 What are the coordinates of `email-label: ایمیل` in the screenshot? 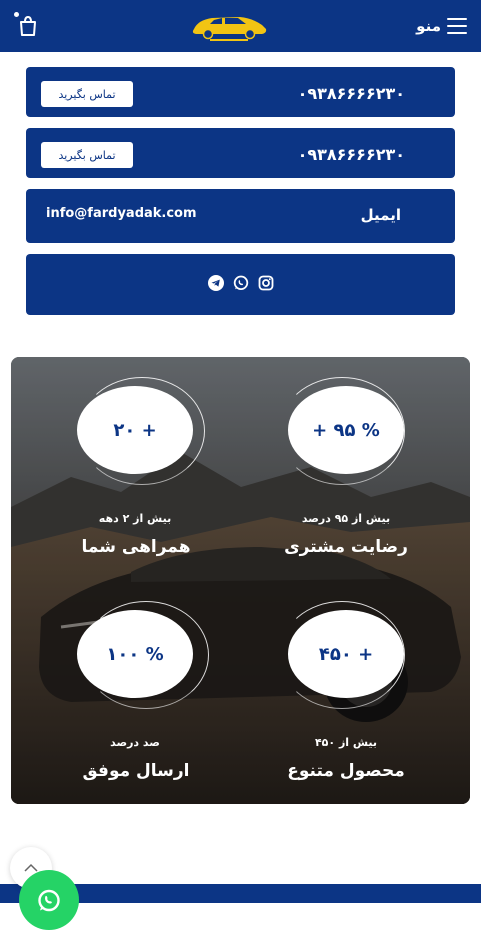 It's located at (380, 215).